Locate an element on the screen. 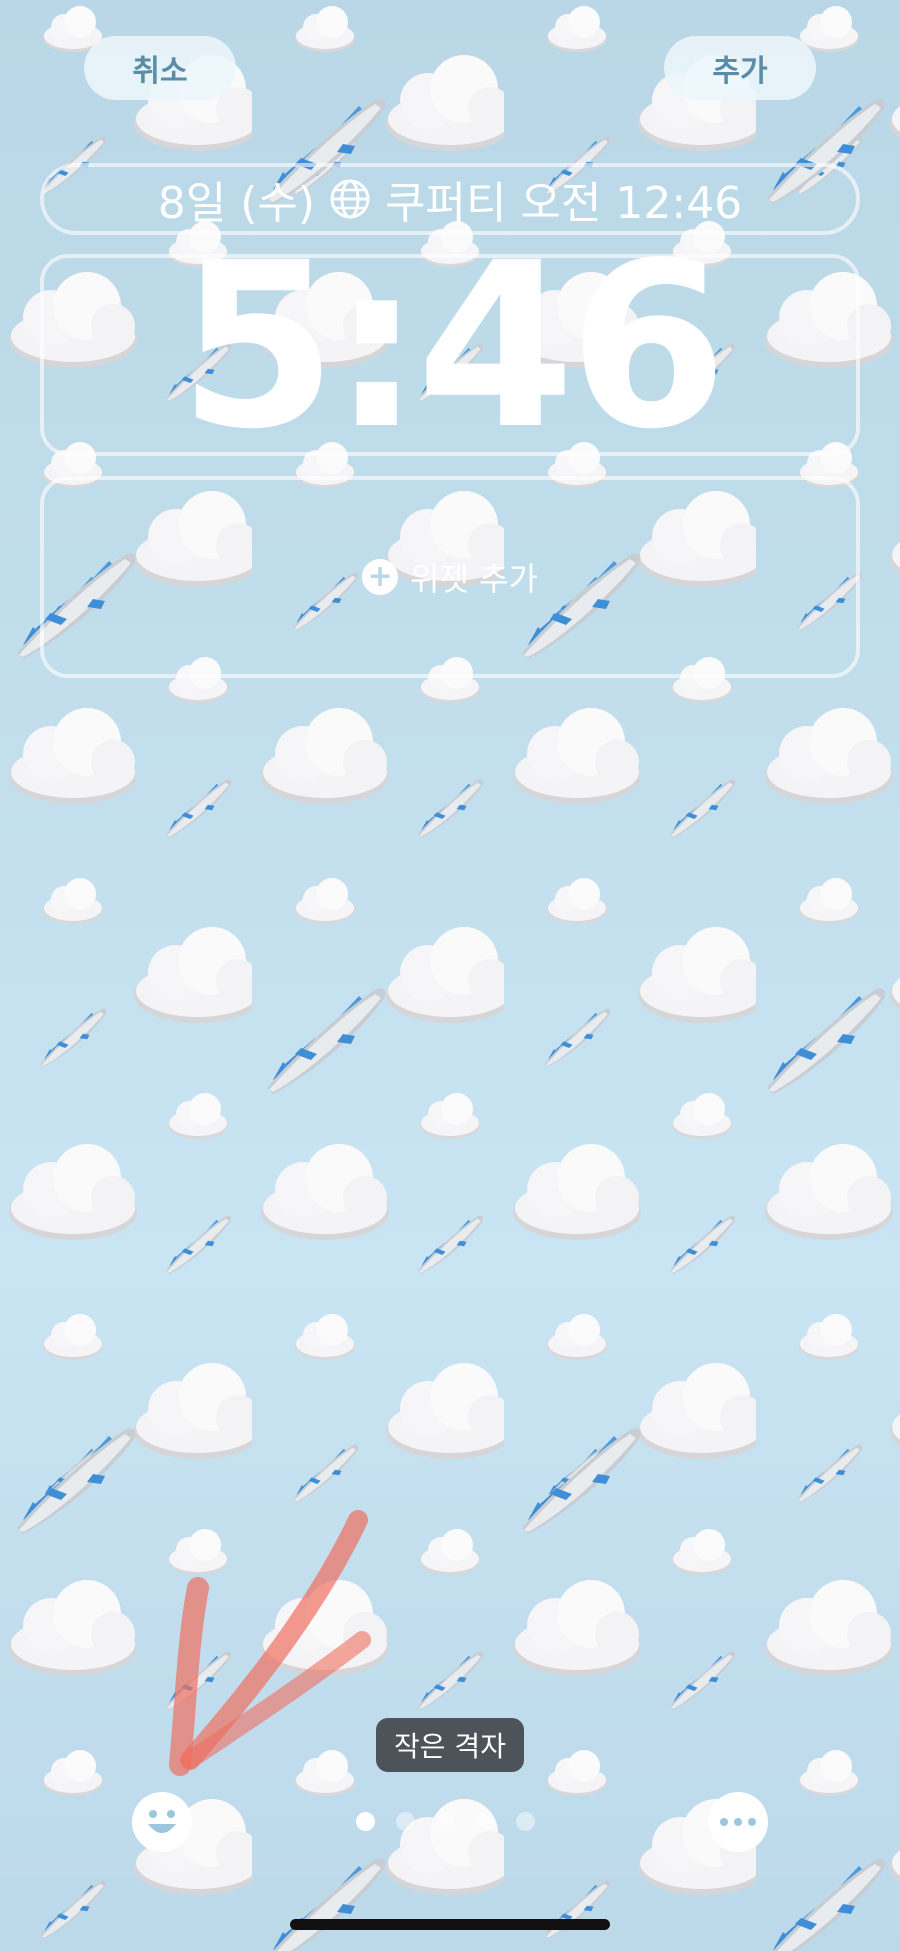 The height and width of the screenshot is (1951, 900). page-indicator is located at coordinates (445, 1822).